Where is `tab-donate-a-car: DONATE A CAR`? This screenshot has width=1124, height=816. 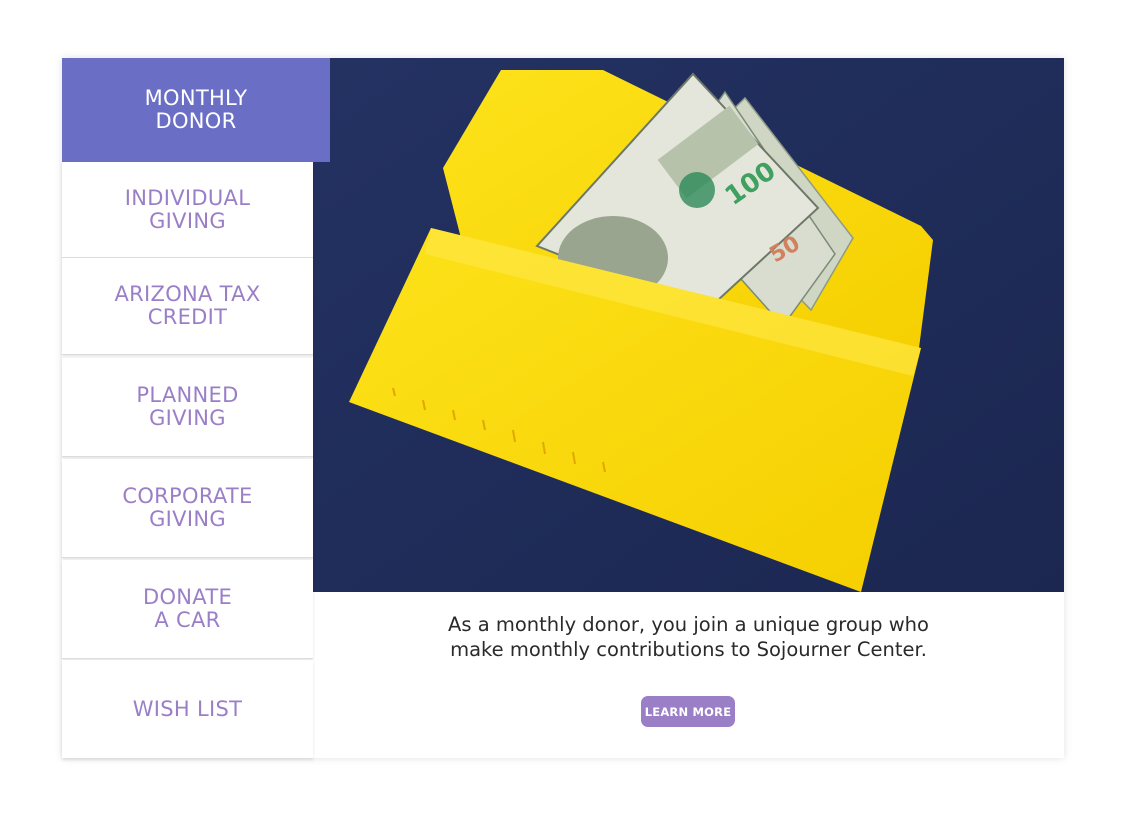
tab-donate-a-car: DONATE A CAR is located at coordinates (187, 609).